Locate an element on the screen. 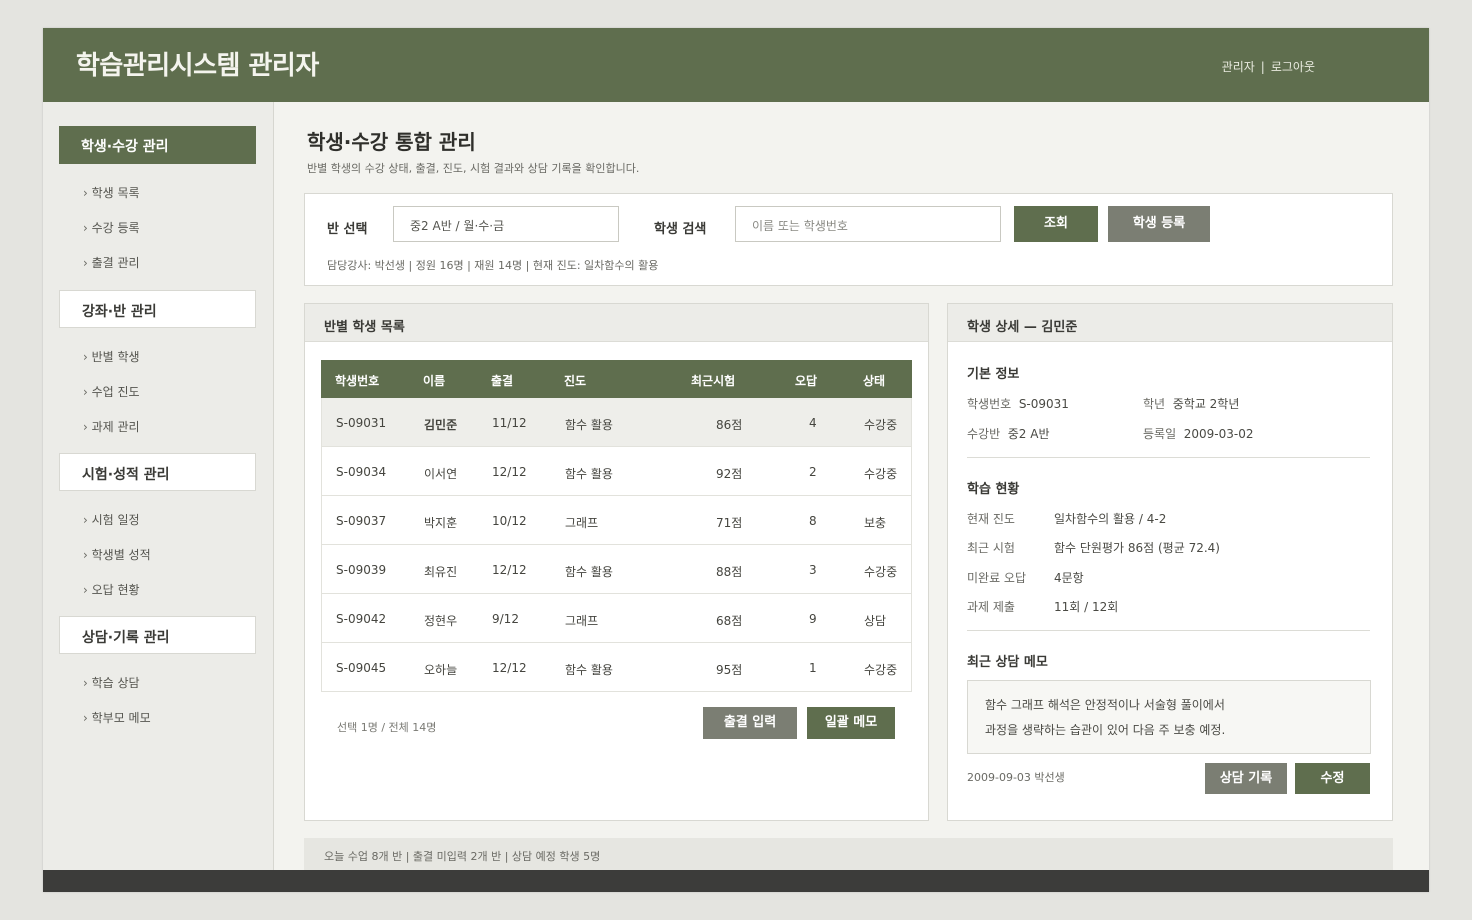 This screenshot has height=920, width=1472. counseling-record-button: 상담 기록 is located at coordinates (1246, 778).